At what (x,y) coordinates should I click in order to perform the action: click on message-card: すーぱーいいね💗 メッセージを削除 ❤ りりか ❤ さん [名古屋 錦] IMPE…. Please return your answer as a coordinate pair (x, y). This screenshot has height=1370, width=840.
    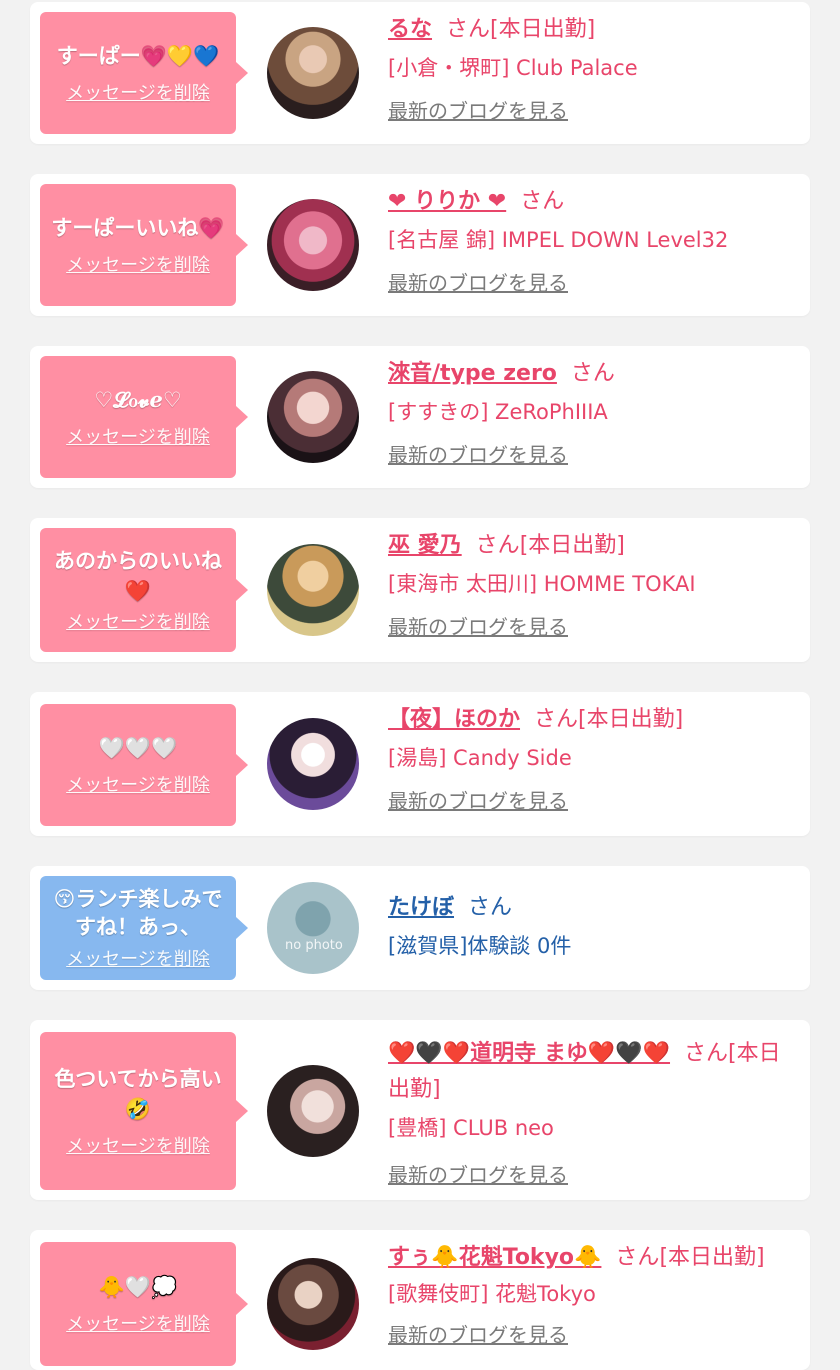
    Looking at the image, I should click on (420, 245).